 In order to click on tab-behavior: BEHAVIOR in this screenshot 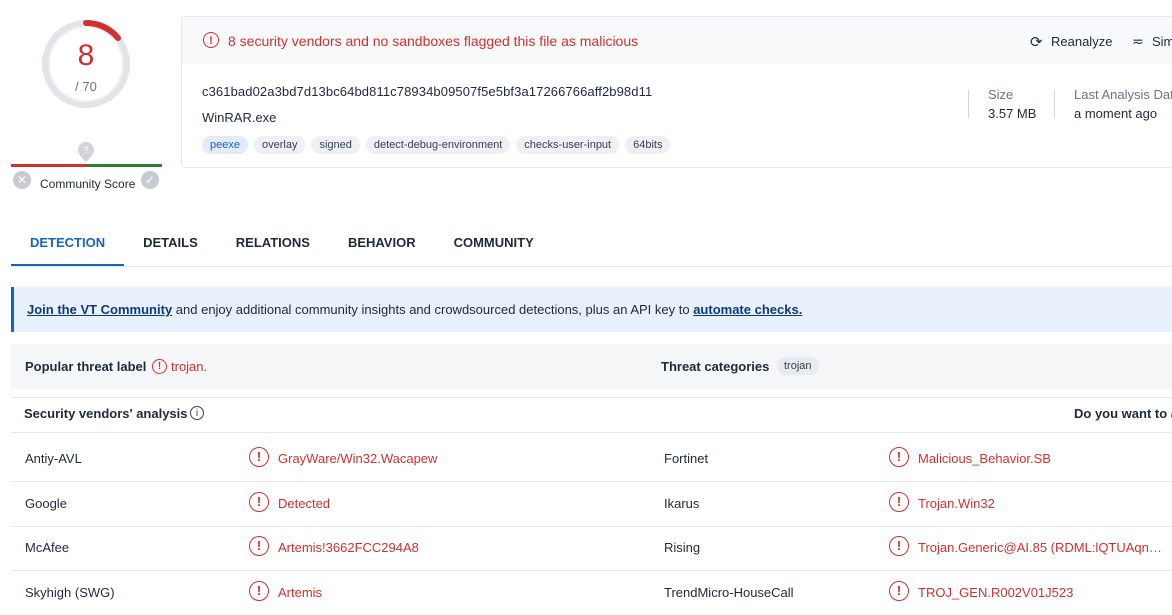, I will do `click(382, 247)`.